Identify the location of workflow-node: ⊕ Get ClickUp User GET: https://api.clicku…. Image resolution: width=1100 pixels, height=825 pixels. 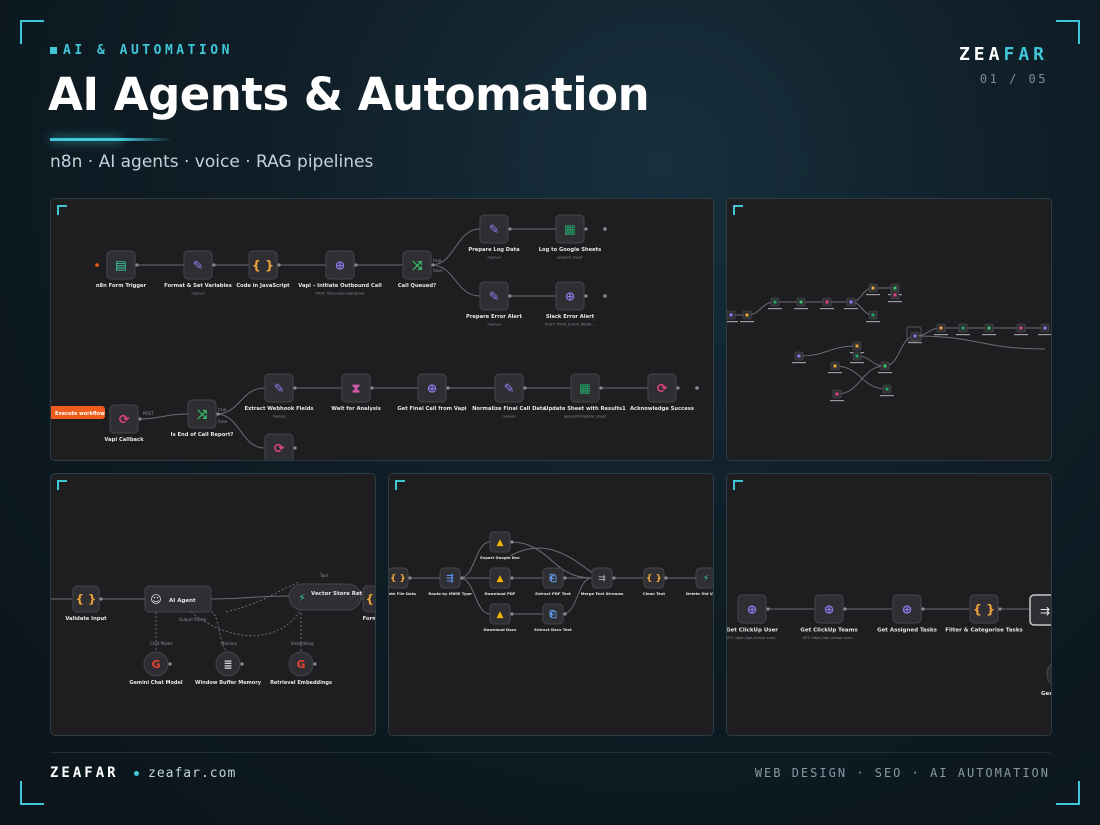
(753, 617).